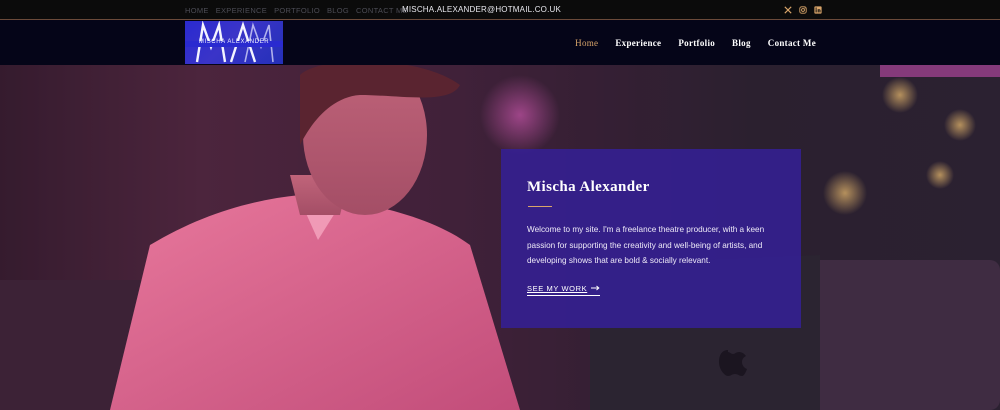  I want to click on top-nav-portfolio: PORTFOLIO, so click(297, 10).